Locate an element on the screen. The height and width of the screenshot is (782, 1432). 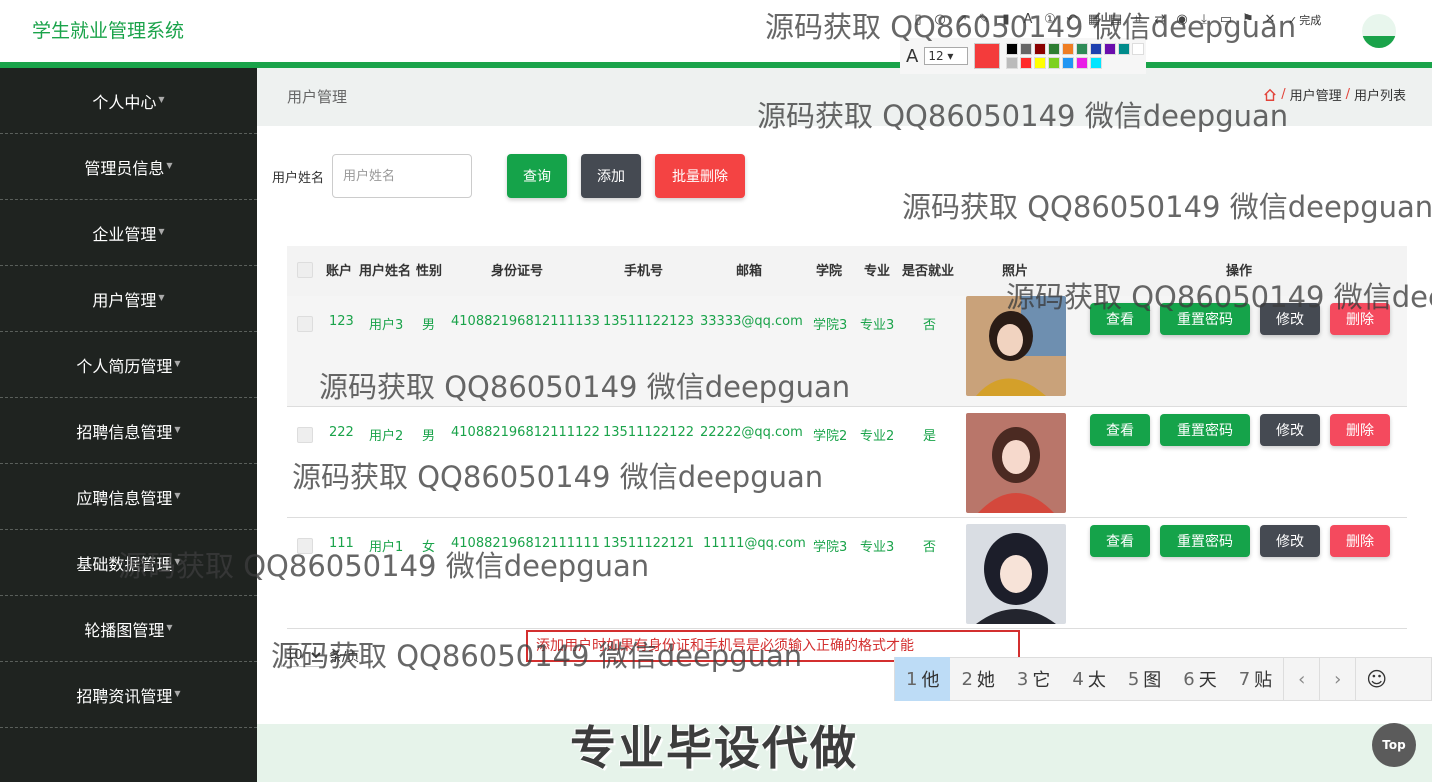
page-size-select: 10 is located at coordinates (303, 655).